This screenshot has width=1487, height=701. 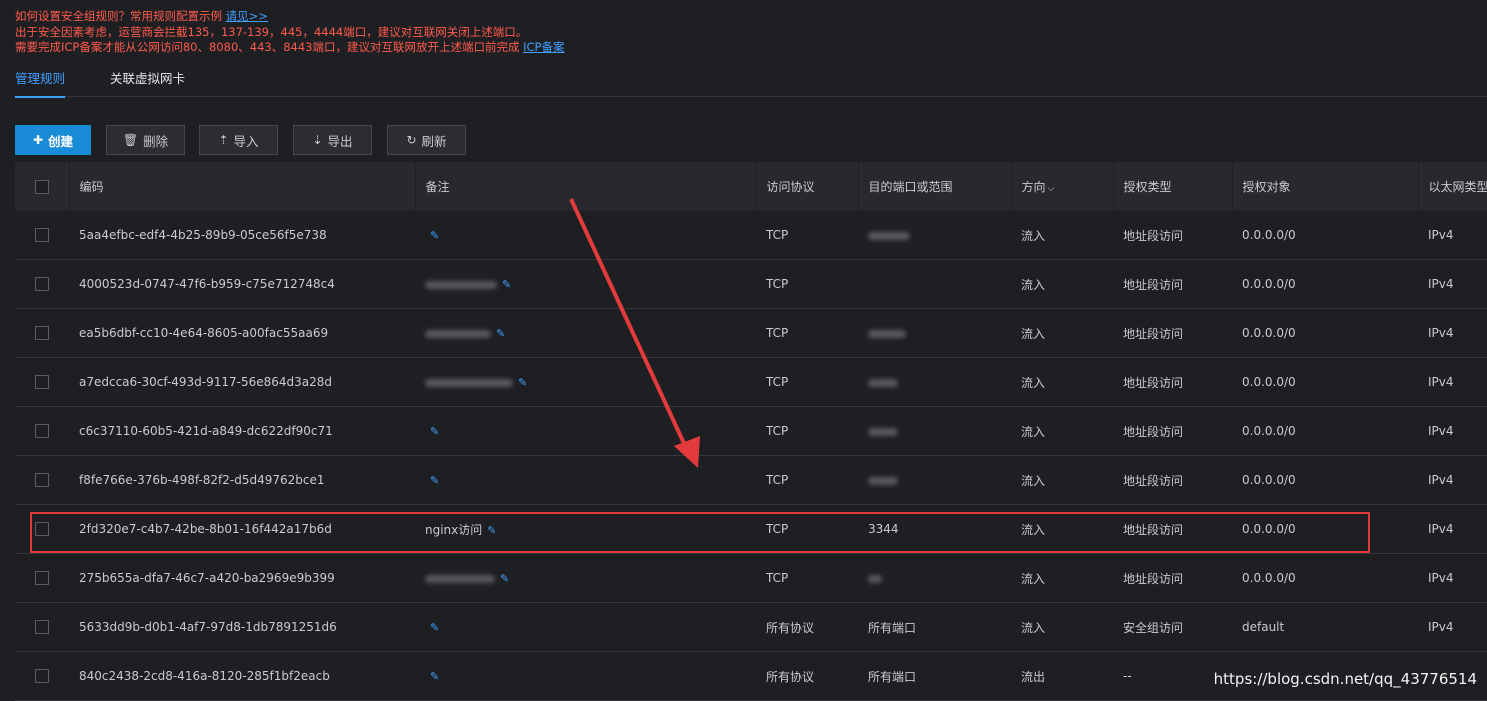 What do you see at coordinates (247, 16) in the screenshot?
I see `rules-example-link: 请见>>` at bounding box center [247, 16].